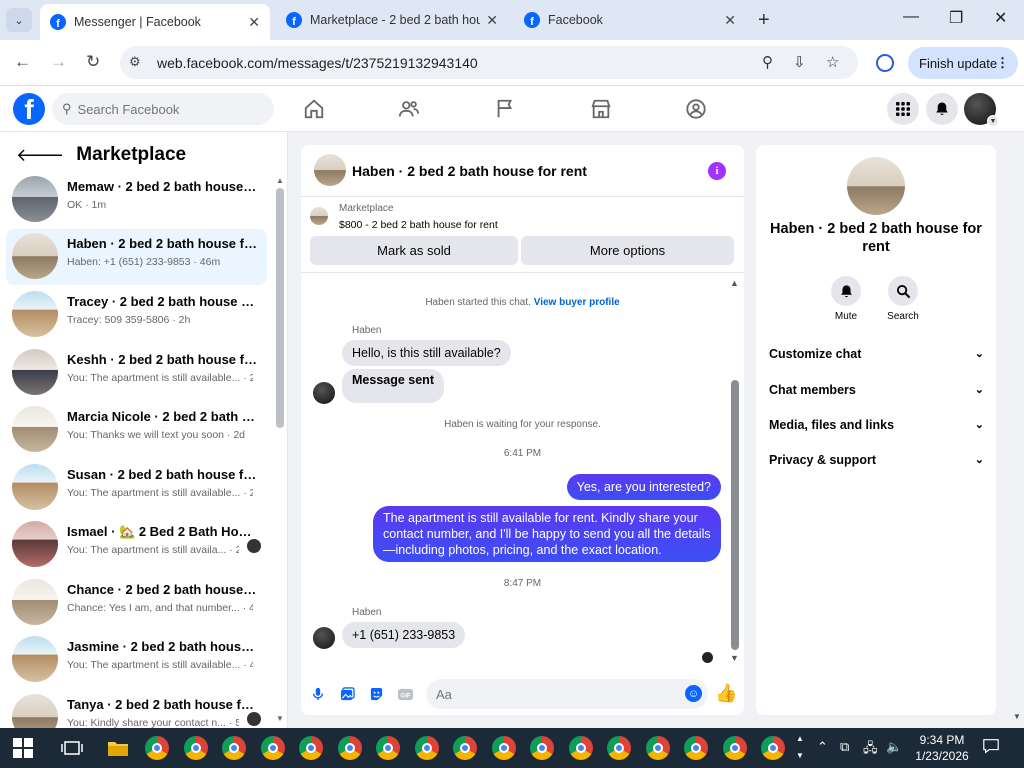 The width and height of the screenshot is (1024, 768). I want to click on chat-thumbnail, so click(330, 170).